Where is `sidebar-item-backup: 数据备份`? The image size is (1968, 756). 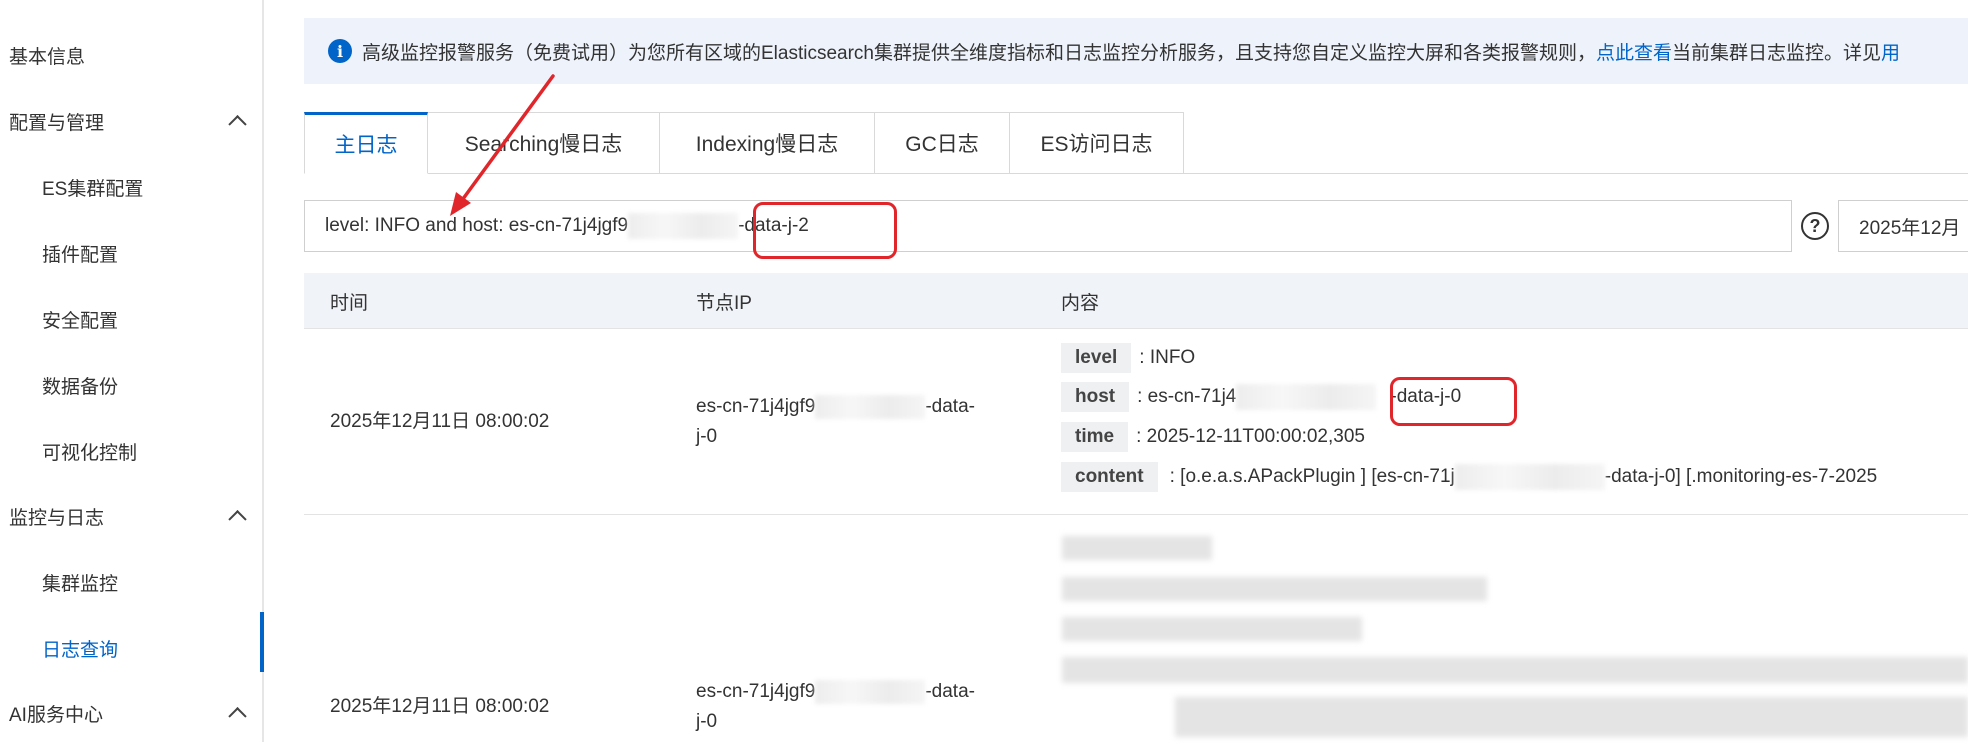
sidebar-item-backup: 数据备份 is located at coordinates (131, 385).